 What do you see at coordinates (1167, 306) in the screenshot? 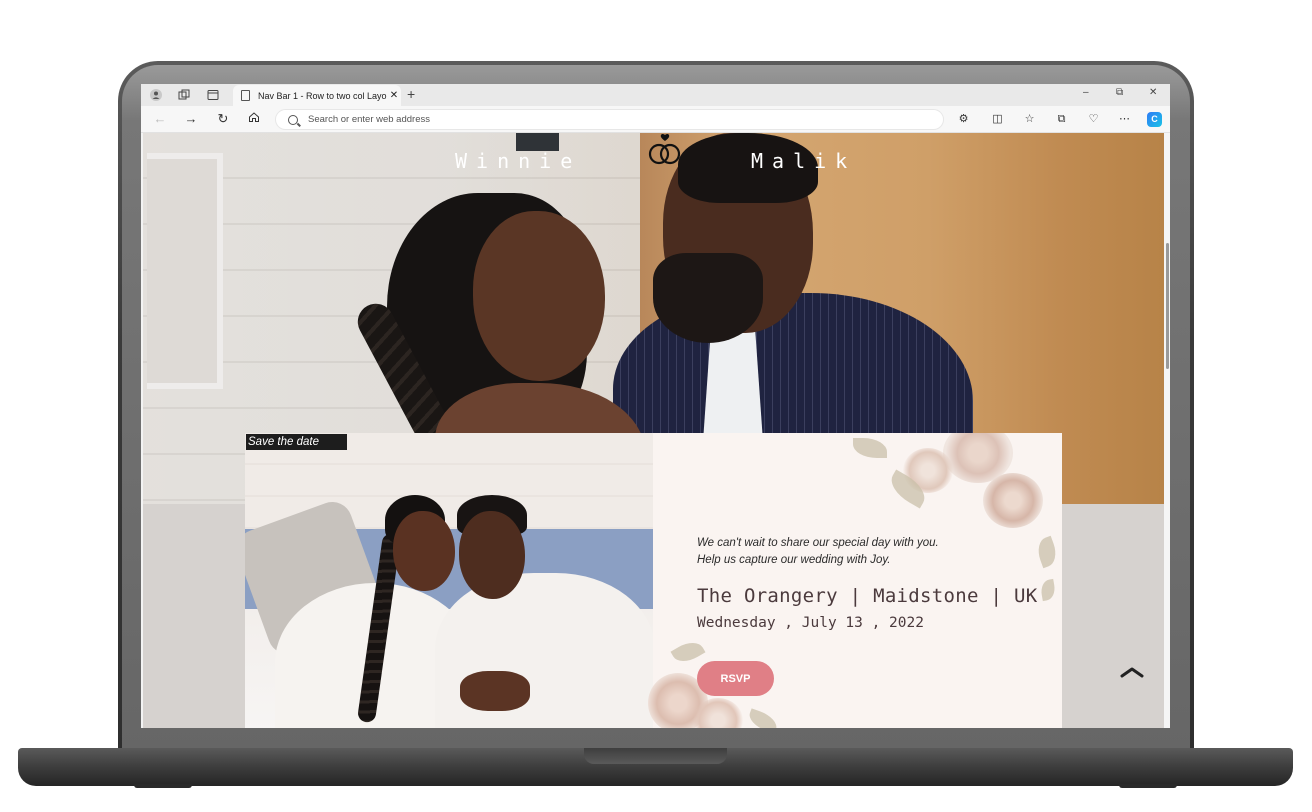
I see `scroll-thumb` at bounding box center [1167, 306].